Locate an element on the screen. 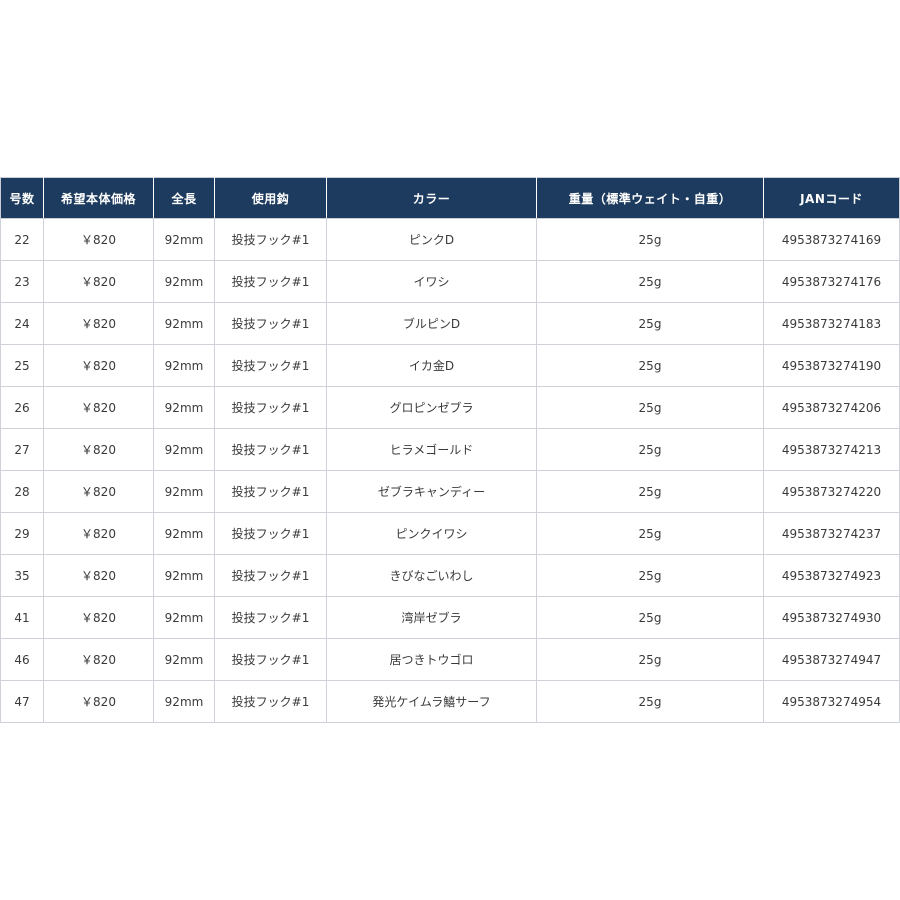  cell-jan-code: 4953873274930 is located at coordinates (831, 617).